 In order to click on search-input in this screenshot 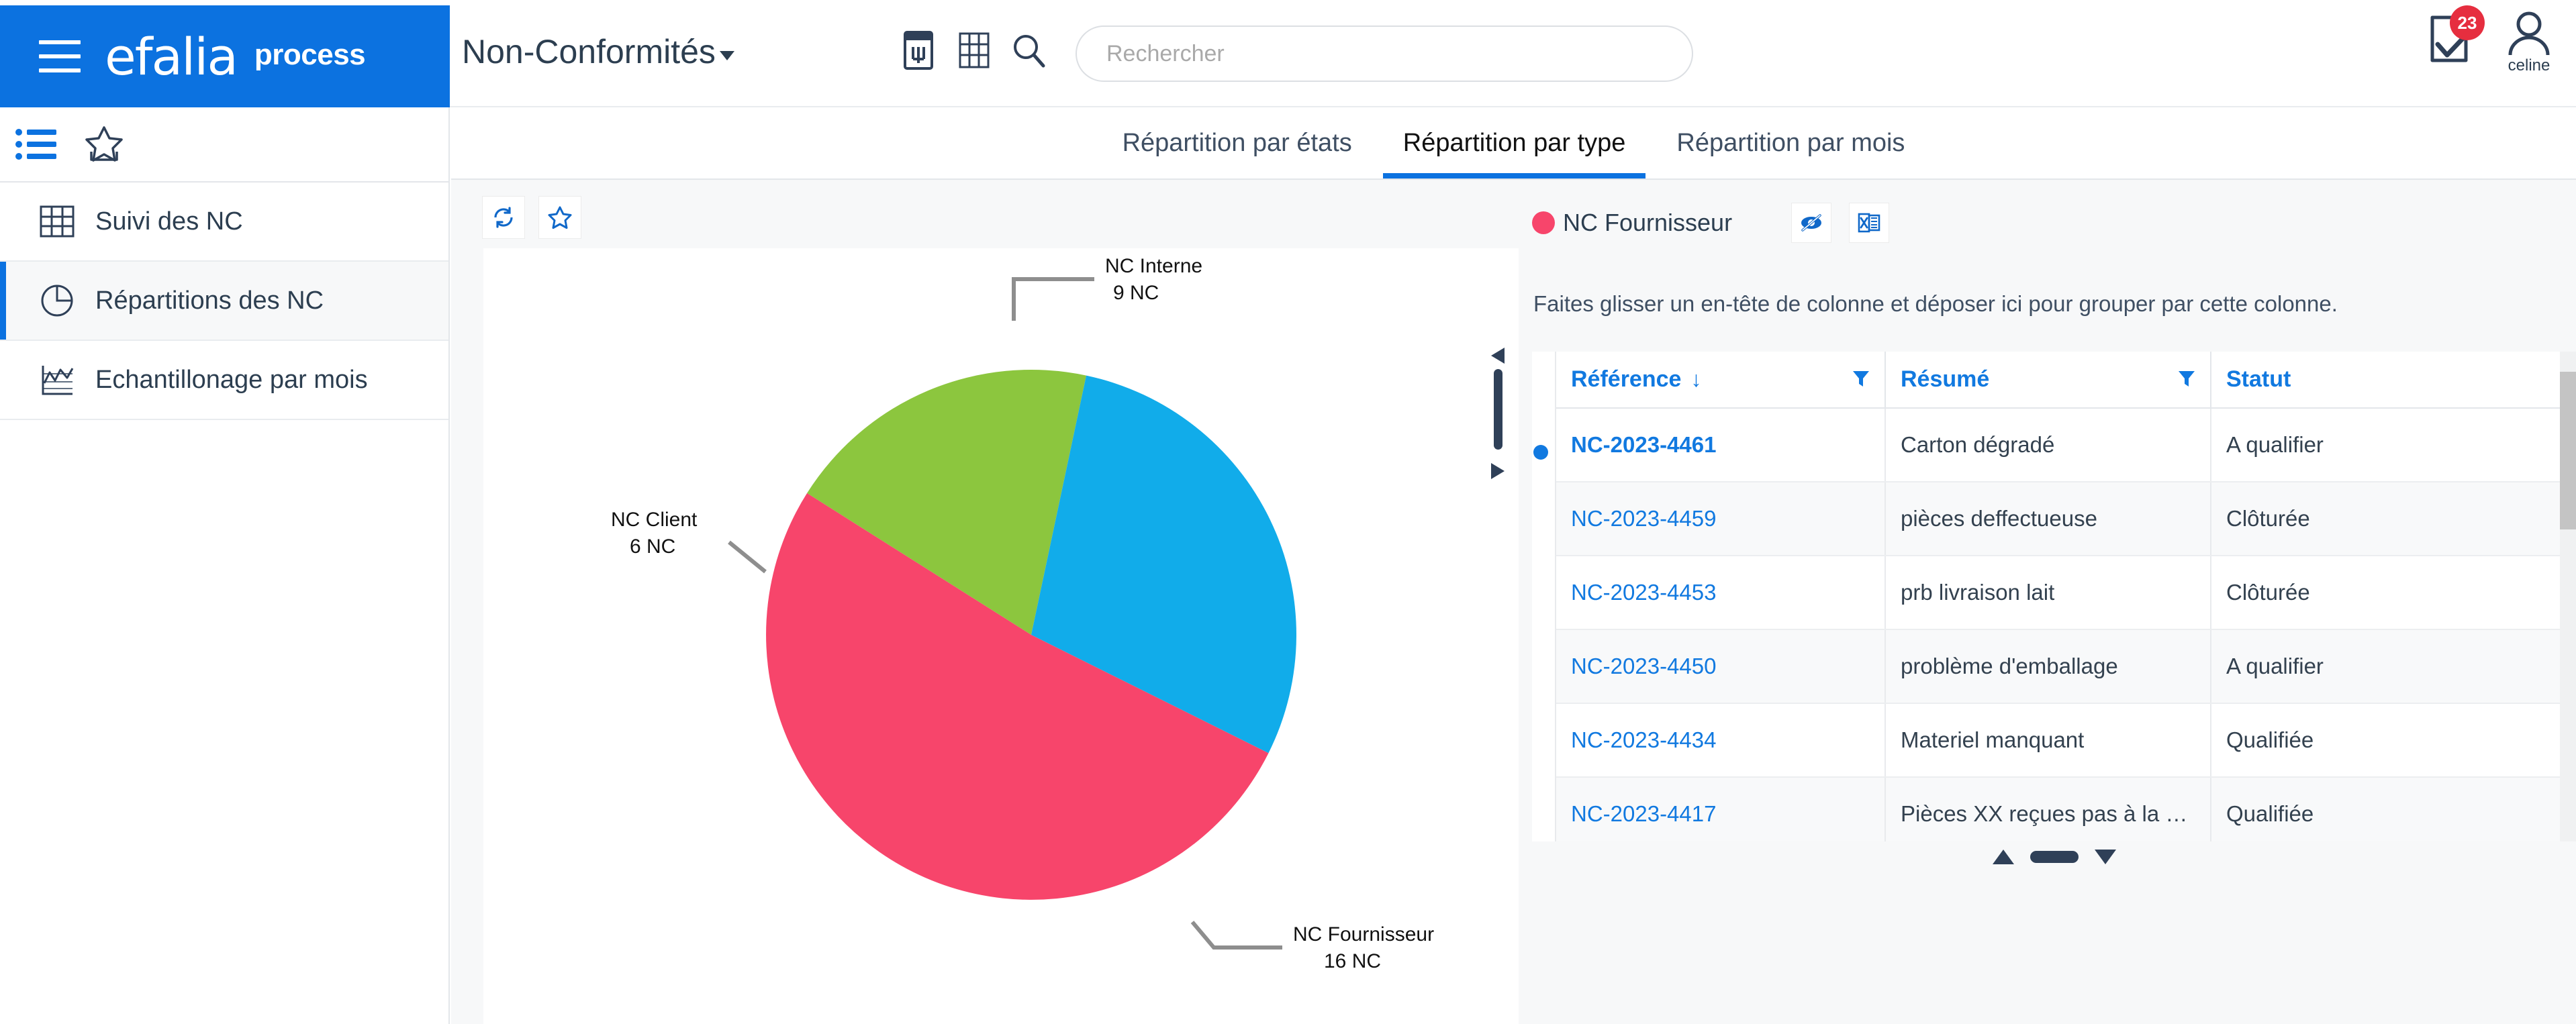, I will do `click(1399, 54)`.